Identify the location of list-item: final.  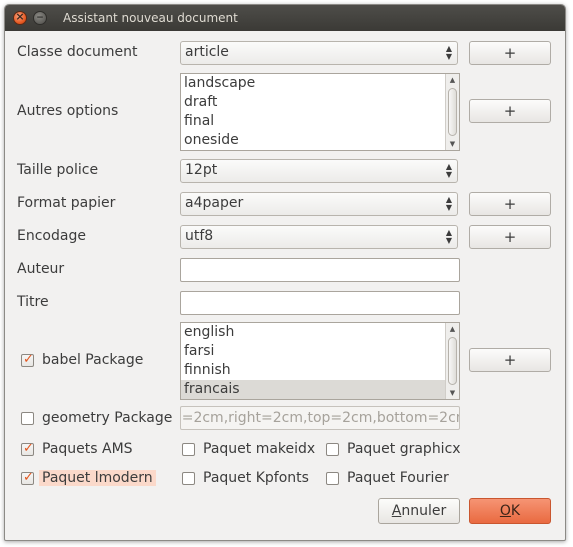
(320, 121).